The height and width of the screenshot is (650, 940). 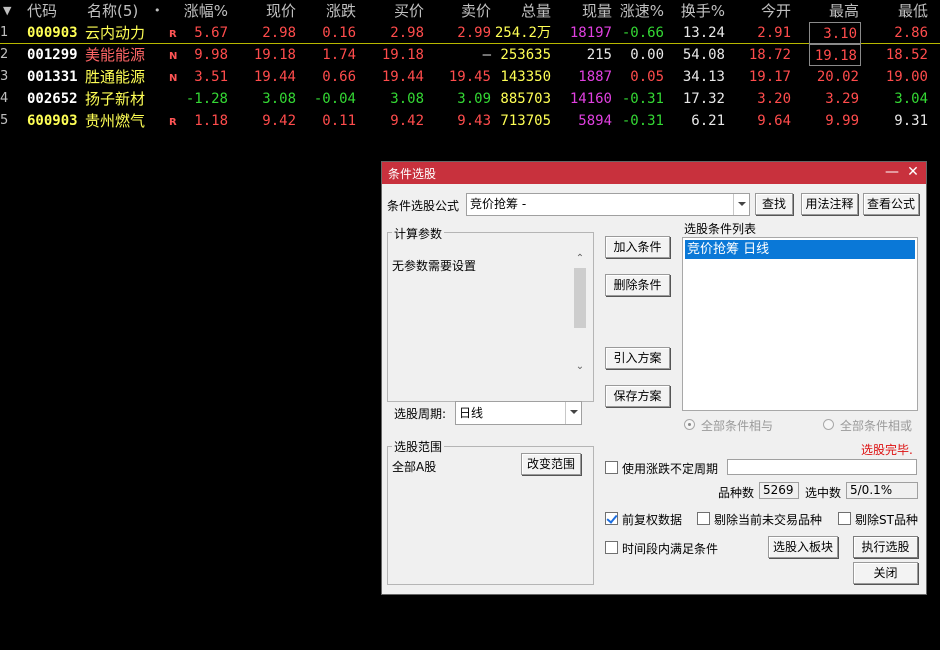 What do you see at coordinates (580, 259) in the screenshot?
I see `scroll-up-icon: ⌃` at bounding box center [580, 259].